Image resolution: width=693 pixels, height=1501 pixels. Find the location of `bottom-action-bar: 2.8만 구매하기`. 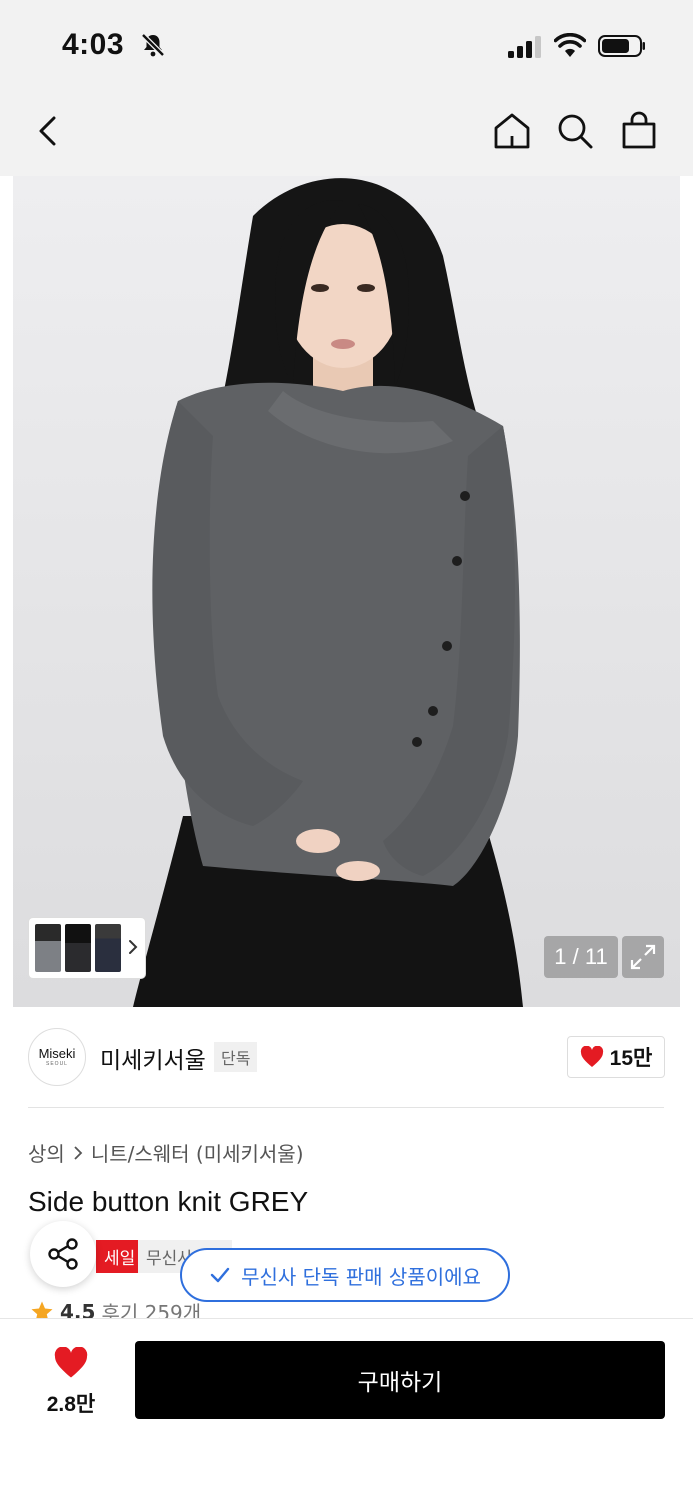

bottom-action-bar: 2.8만 구매하기 is located at coordinates (346, 1409).